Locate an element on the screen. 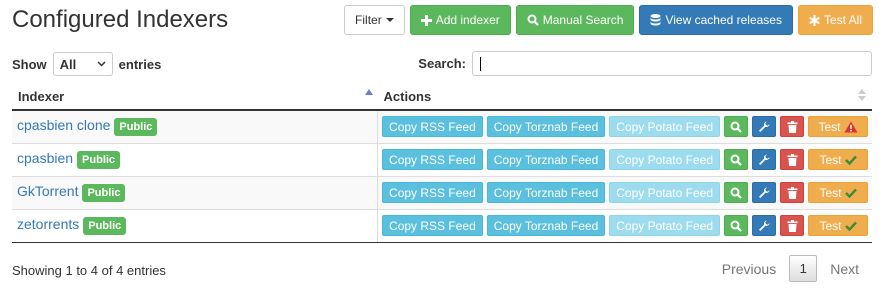  plus-icon is located at coordinates (426, 20).